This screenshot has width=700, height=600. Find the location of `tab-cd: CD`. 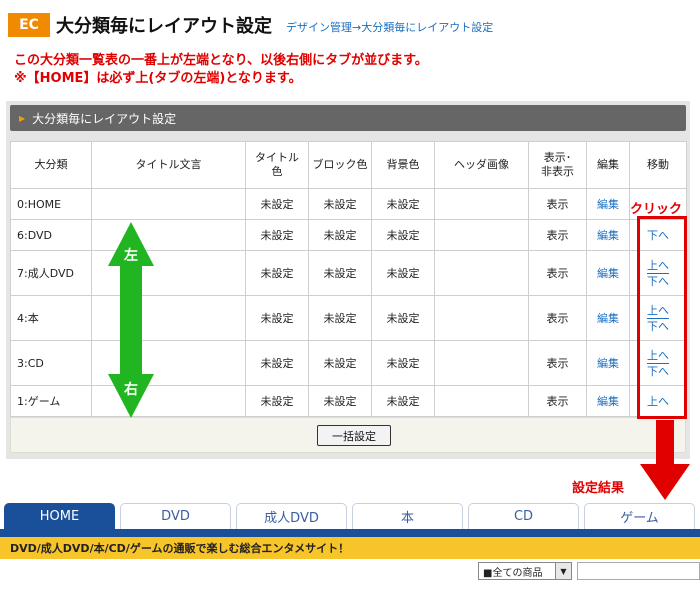

tab-cd: CD is located at coordinates (523, 516).